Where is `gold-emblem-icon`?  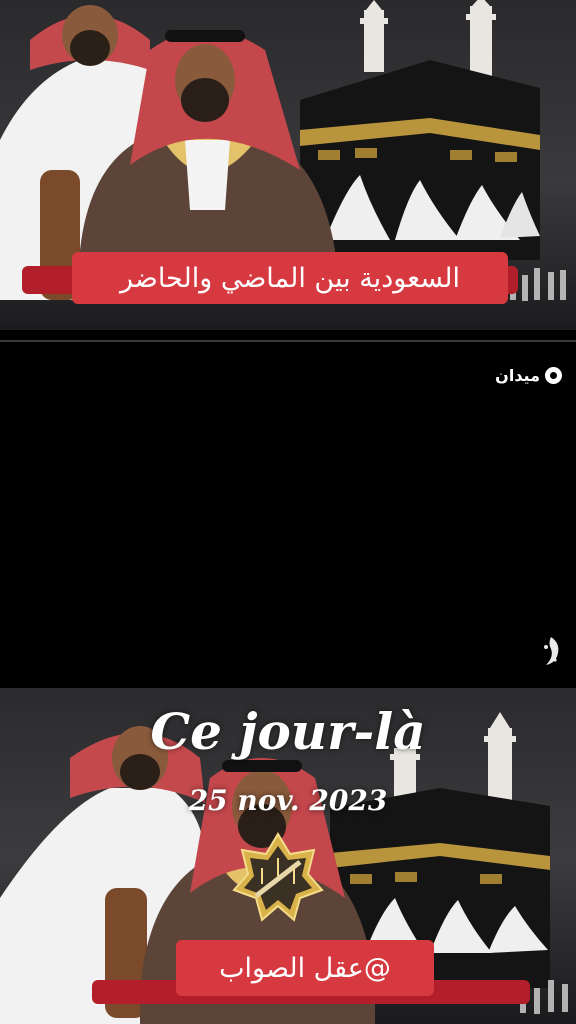 gold-emblem-icon is located at coordinates (278, 878).